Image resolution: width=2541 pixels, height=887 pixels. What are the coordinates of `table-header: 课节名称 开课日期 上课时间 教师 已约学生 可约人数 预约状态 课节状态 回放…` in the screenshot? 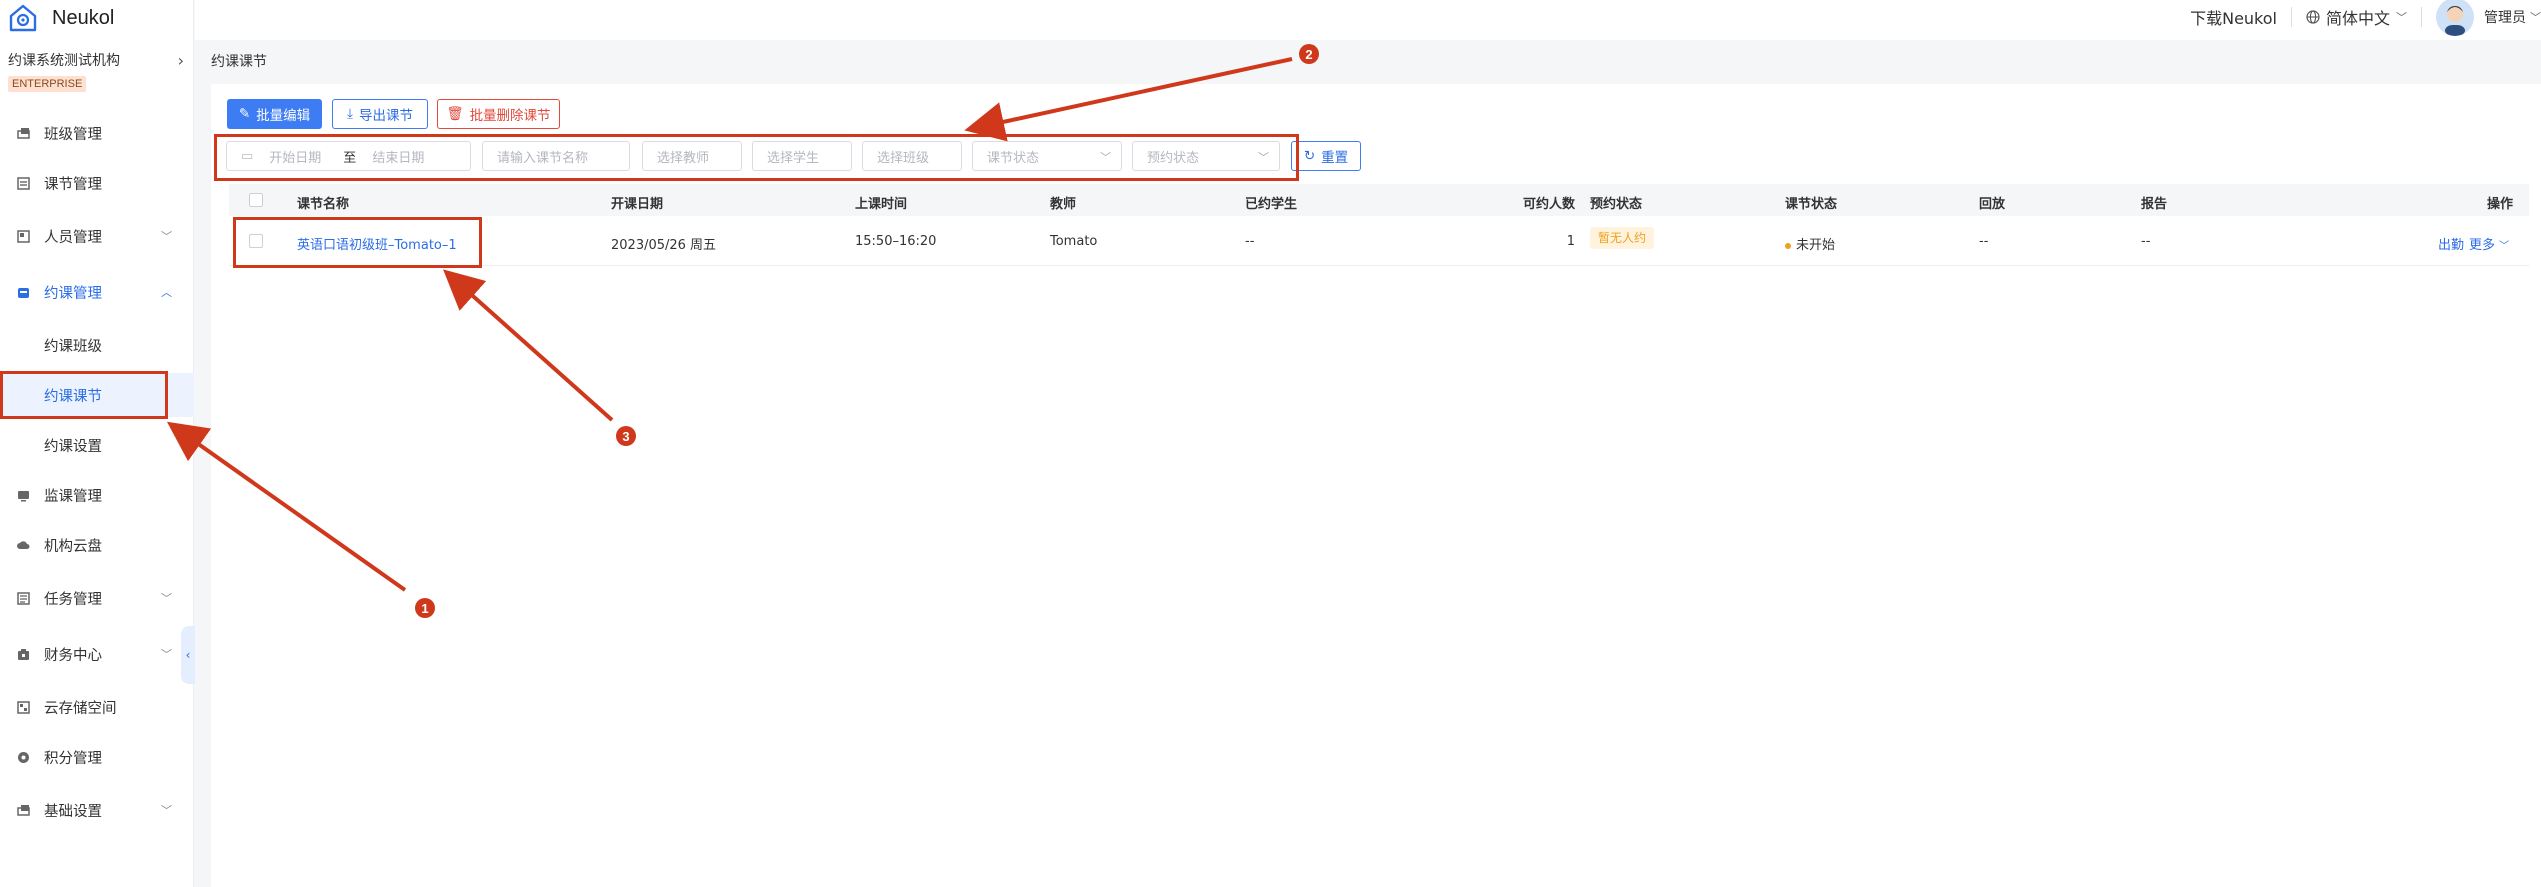 It's located at (1379, 200).